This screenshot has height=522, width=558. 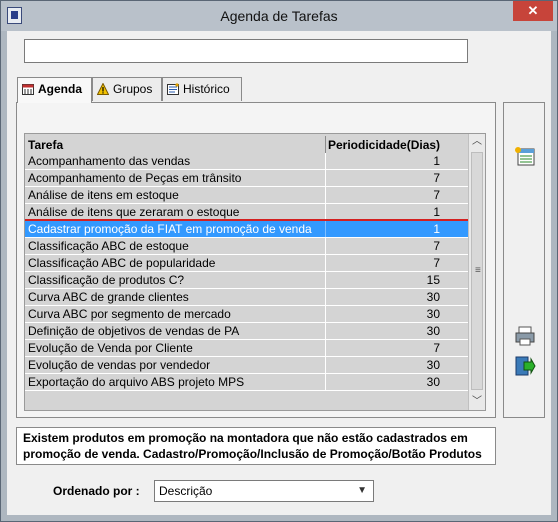 I want to click on vertical-scrollbar: ︿ ≡ ﹀, so click(x=476, y=272).